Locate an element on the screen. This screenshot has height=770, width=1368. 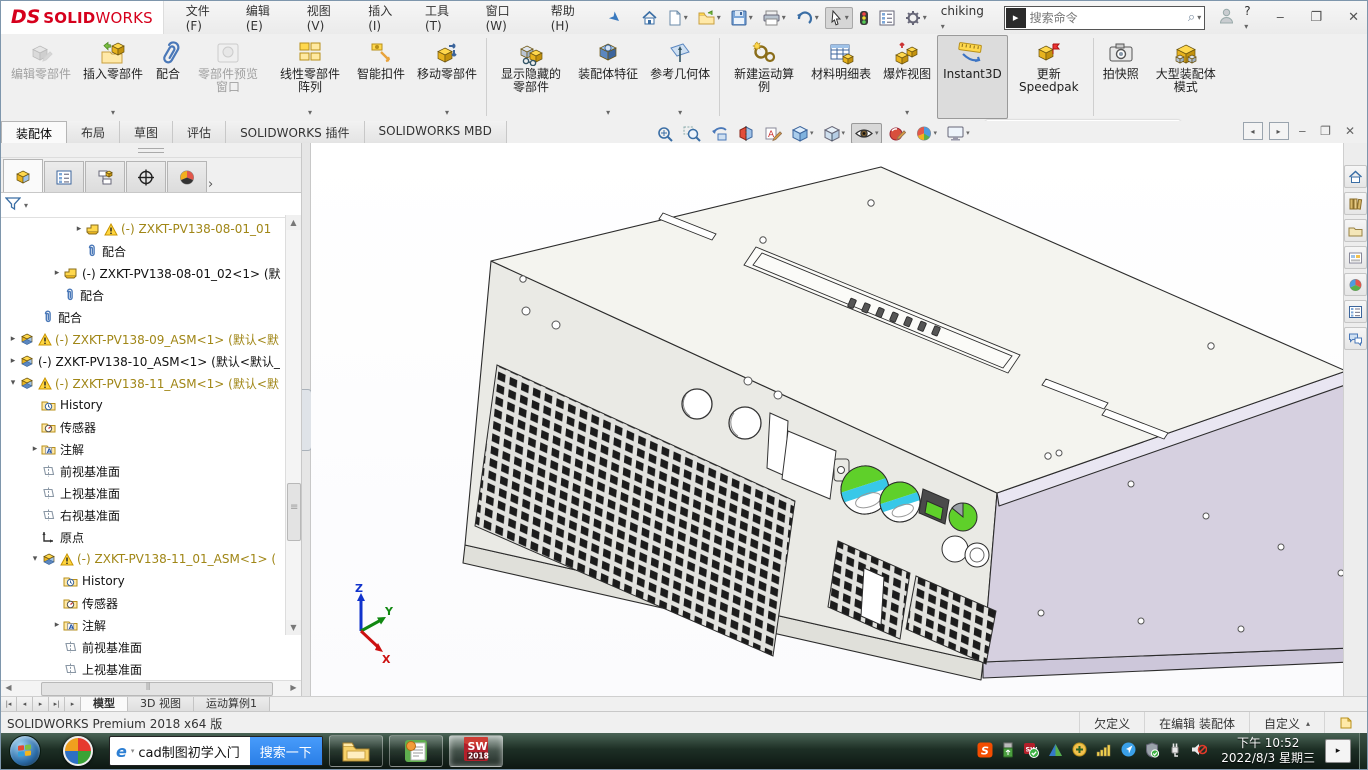
taskbar-search-widget: e ▾ cad制图初学入门 搜索一下 is located at coordinates (216, 751).